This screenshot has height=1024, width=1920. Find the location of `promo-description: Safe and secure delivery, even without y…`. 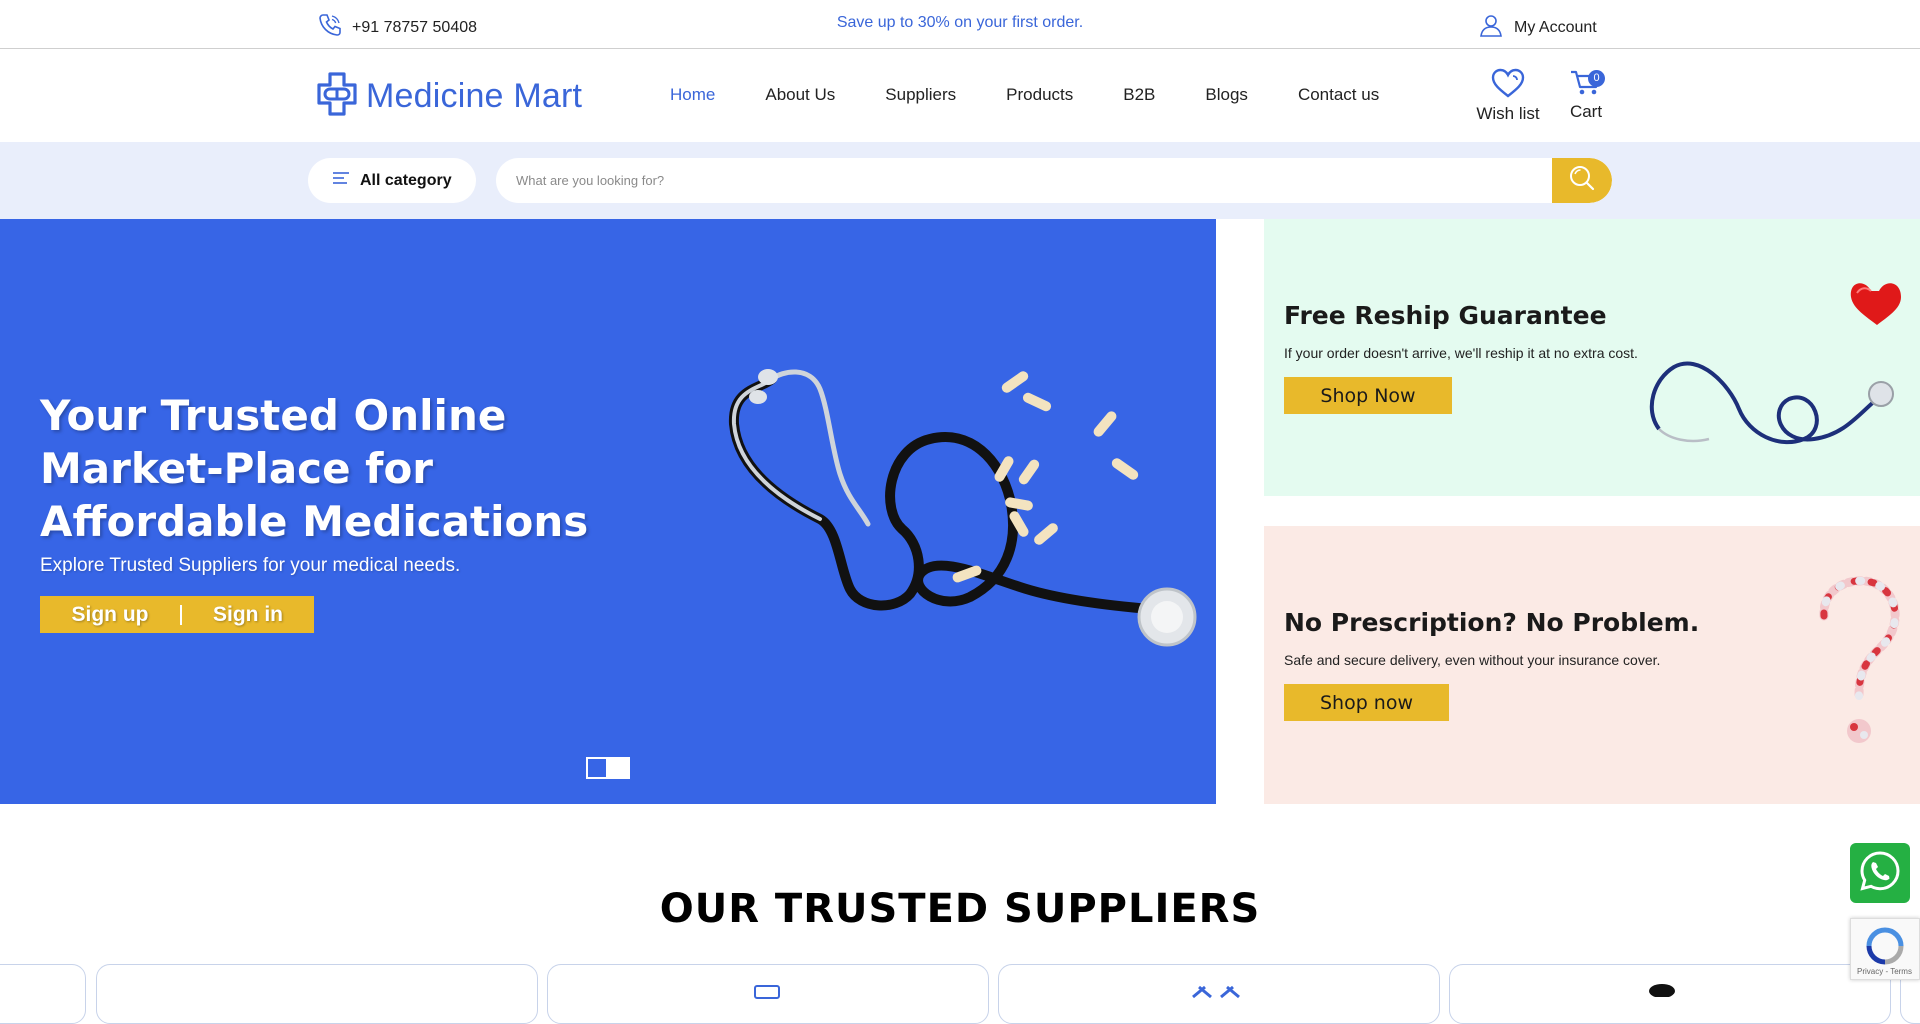

promo-description: Safe and secure delivery, even without y… is located at coordinates (1472, 660).